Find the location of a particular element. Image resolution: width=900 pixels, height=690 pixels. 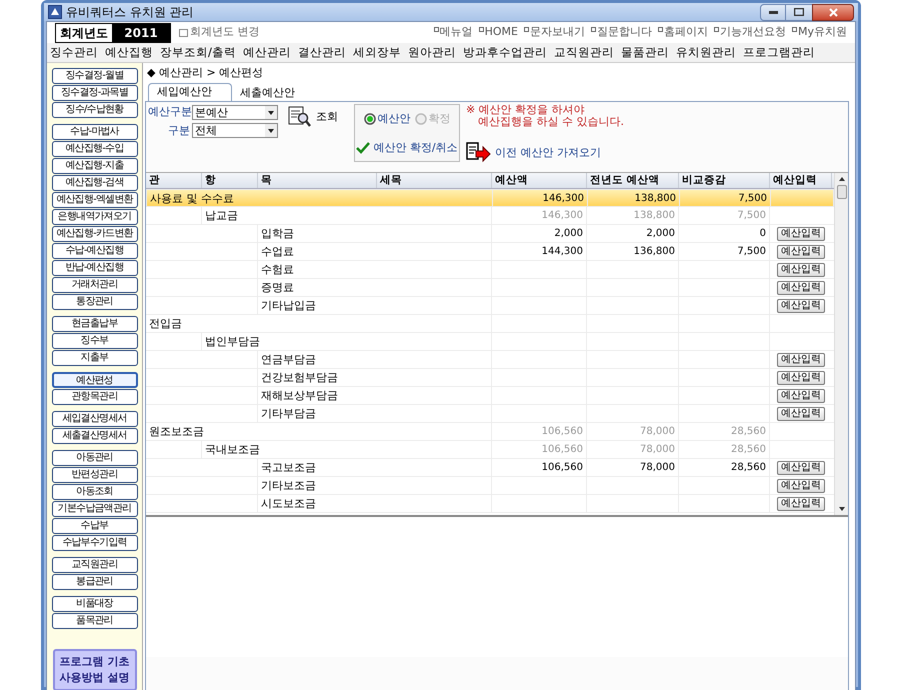

sidebar-item: 예산집행-수입 is located at coordinates (95, 149).